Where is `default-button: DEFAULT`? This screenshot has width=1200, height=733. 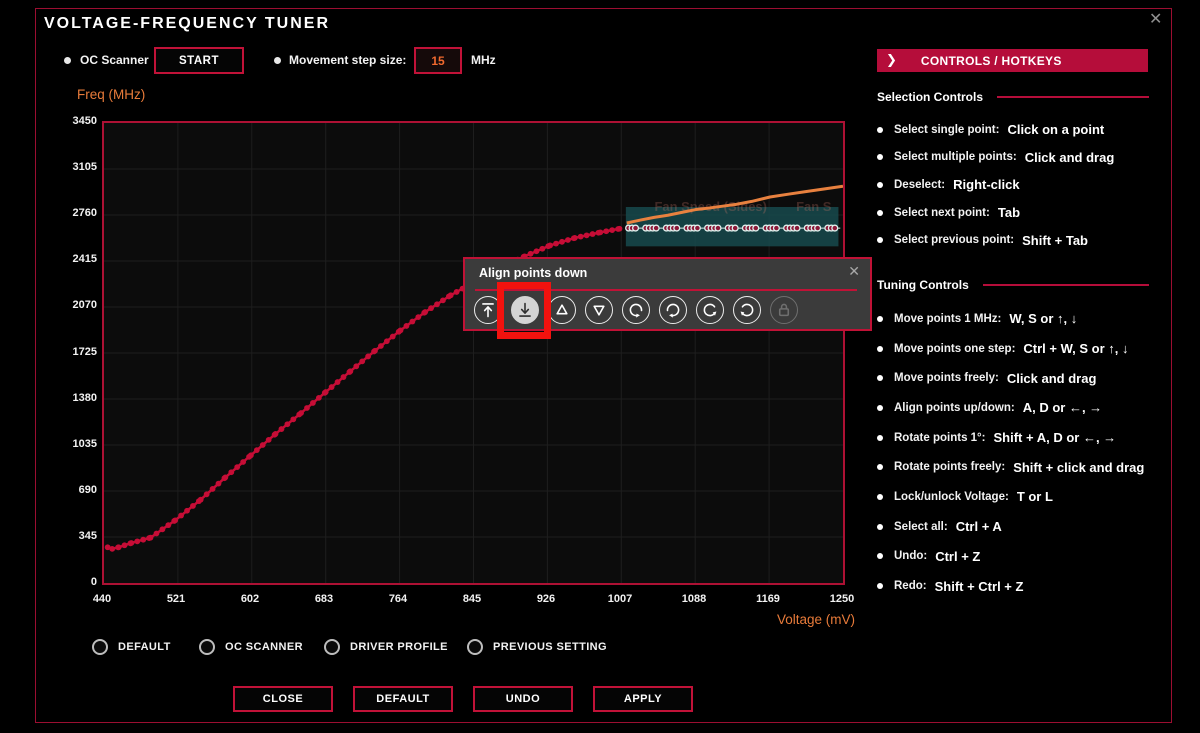 default-button: DEFAULT is located at coordinates (403, 699).